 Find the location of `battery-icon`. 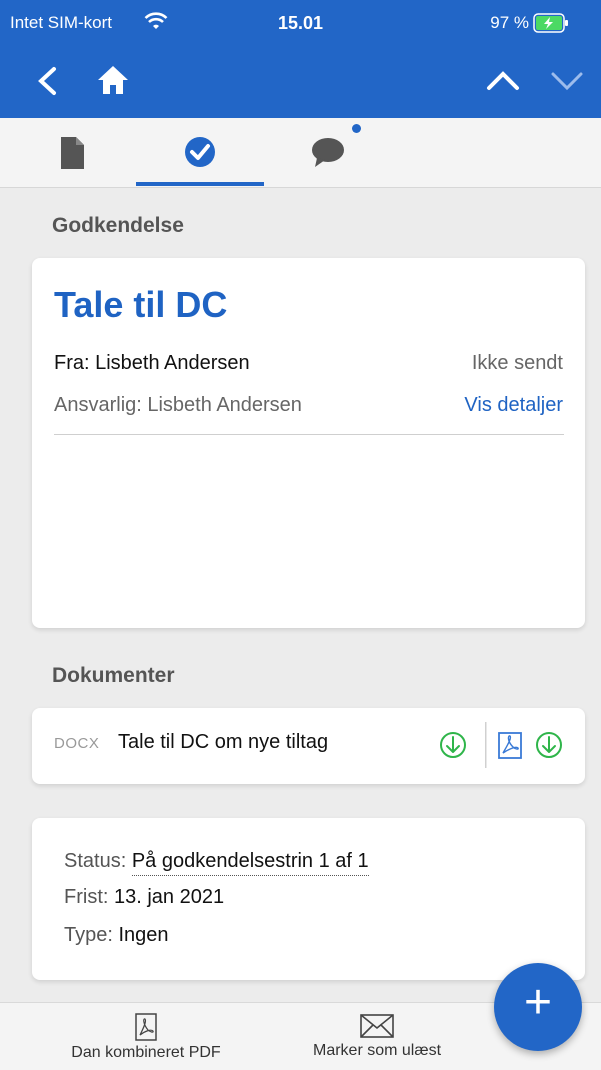

battery-icon is located at coordinates (560, 25).